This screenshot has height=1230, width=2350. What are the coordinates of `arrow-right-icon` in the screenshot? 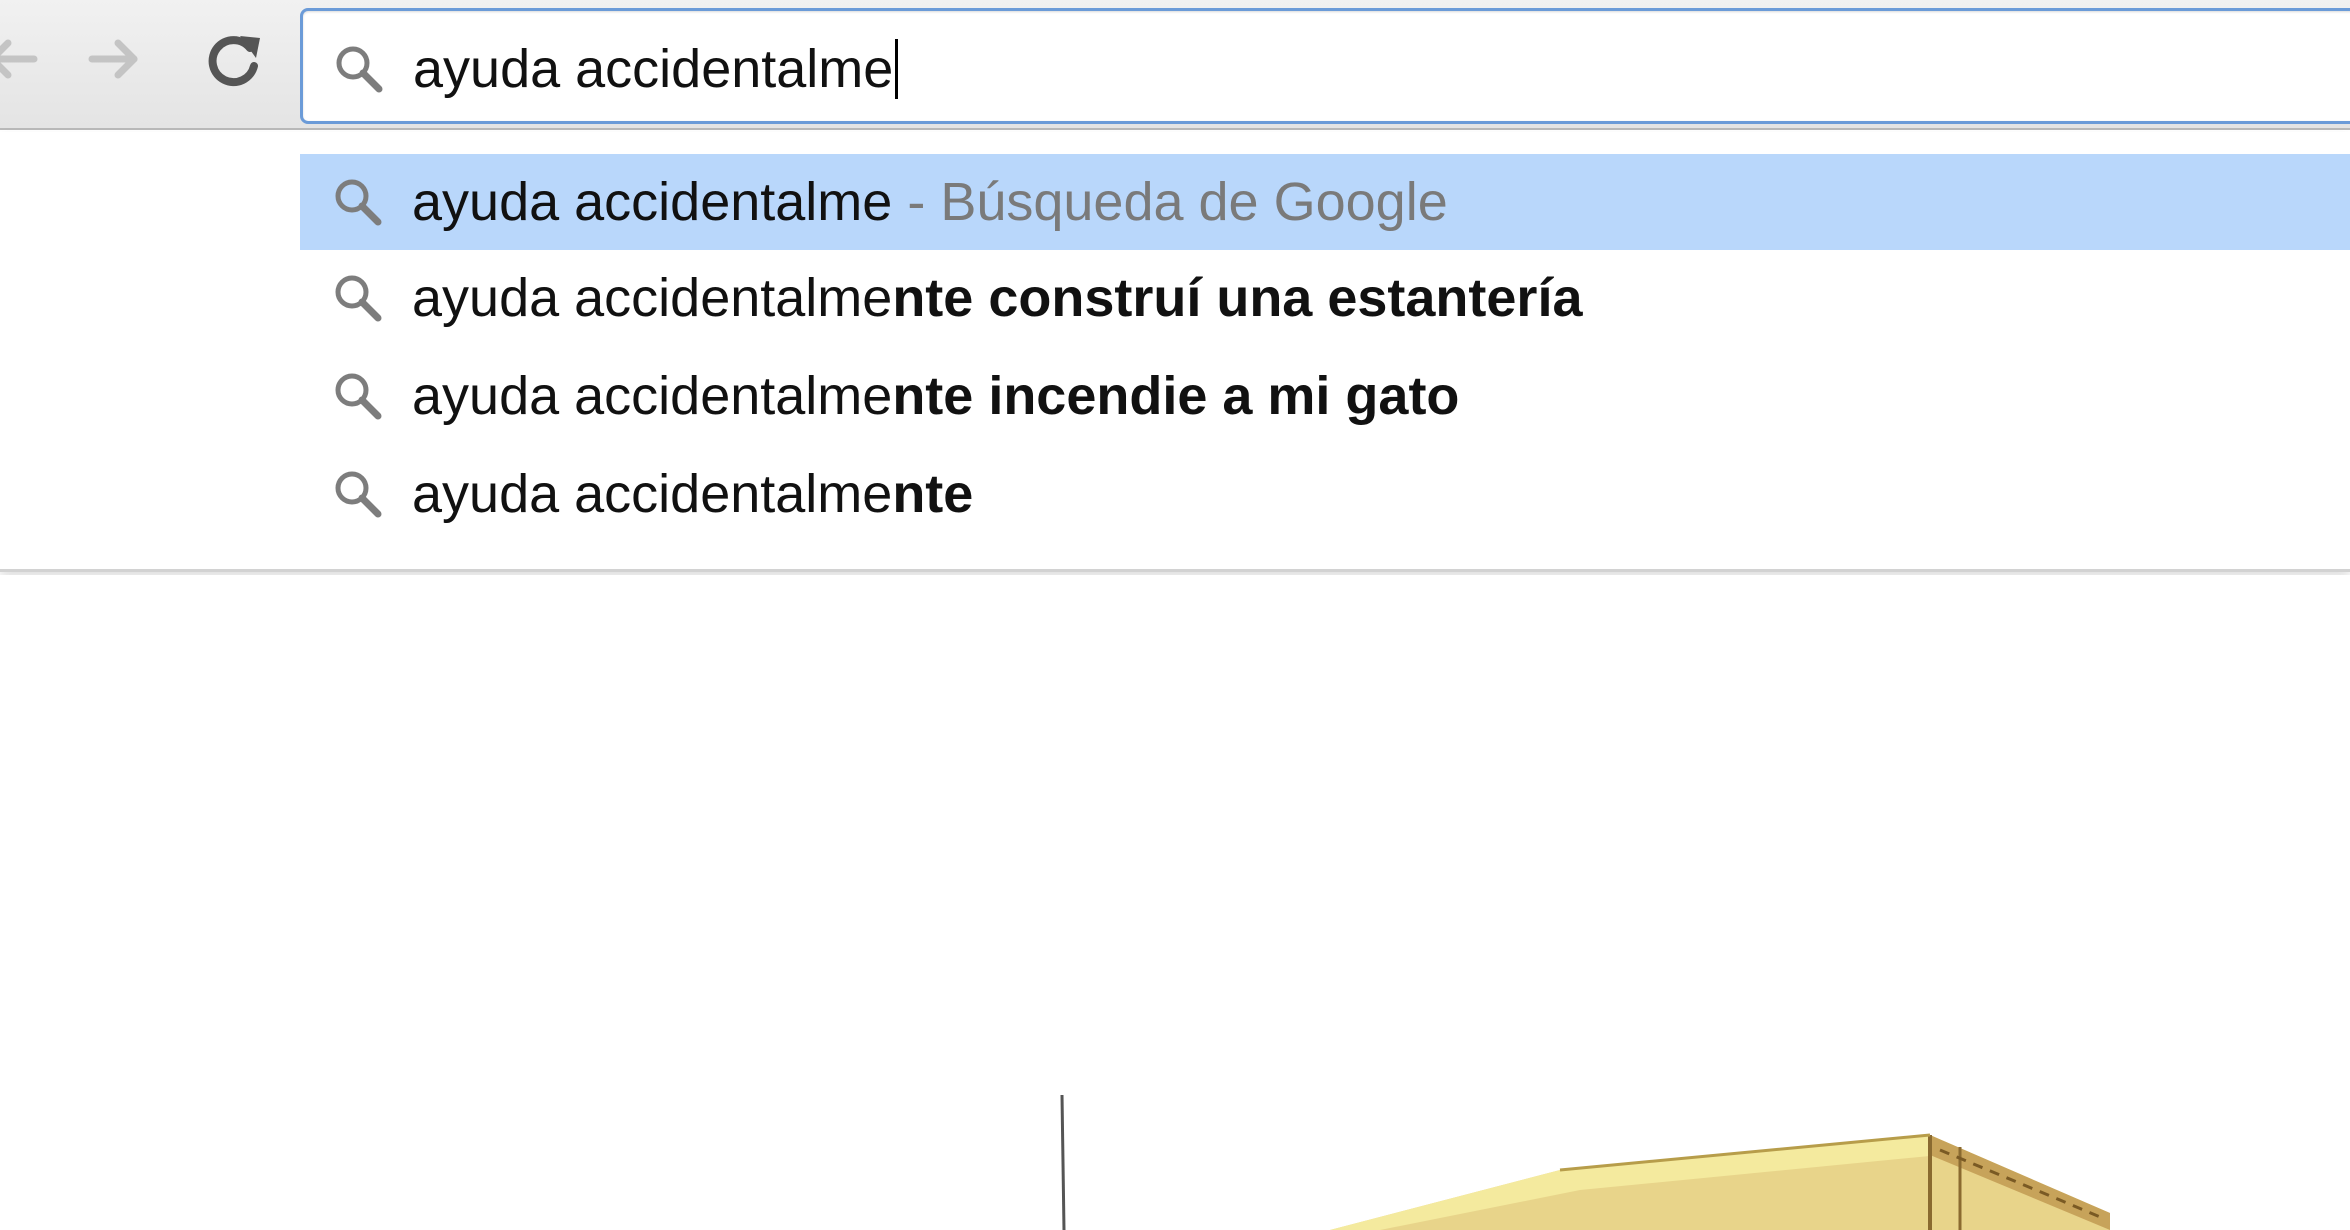 It's located at (113, 59).